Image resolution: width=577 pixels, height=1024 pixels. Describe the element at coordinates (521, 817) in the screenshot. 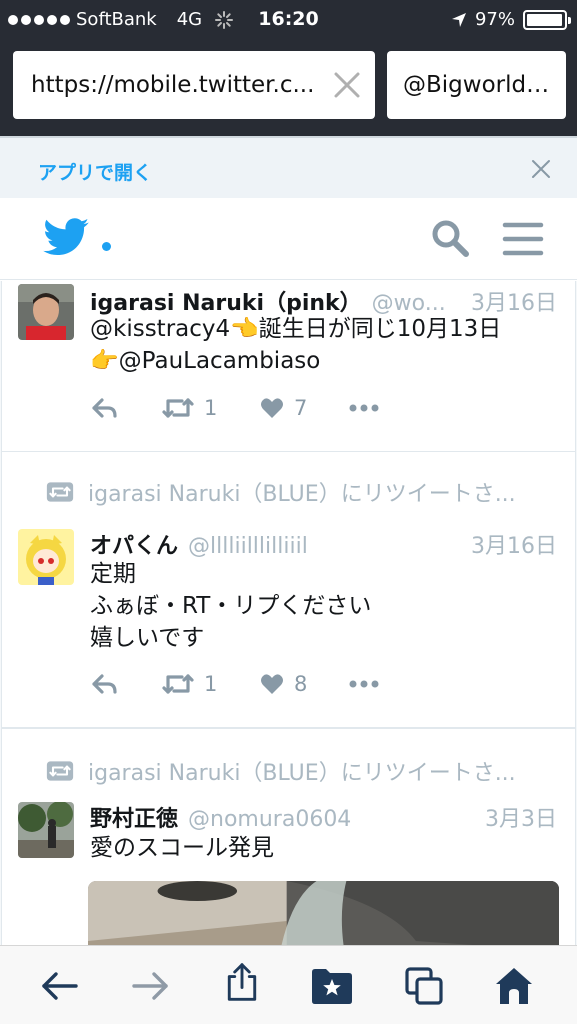

I see `timestamp: 3月3日` at that location.